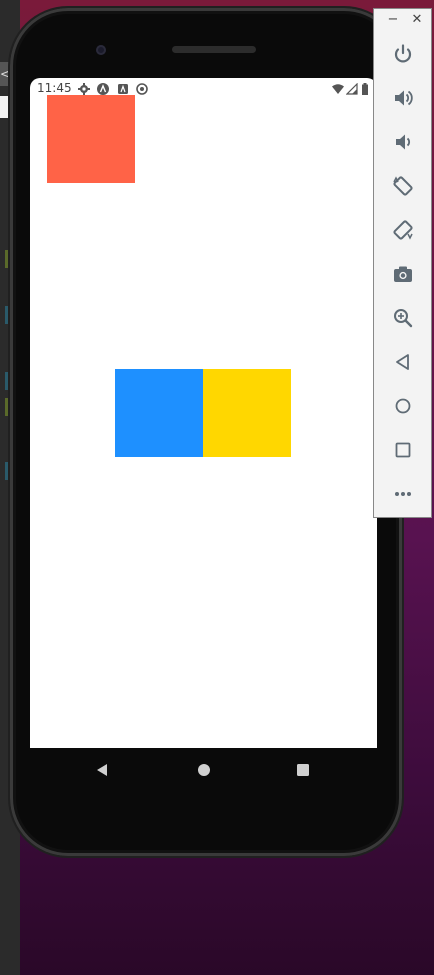 This screenshot has width=434, height=975. I want to click on vpn-app-icon, so click(103, 89).